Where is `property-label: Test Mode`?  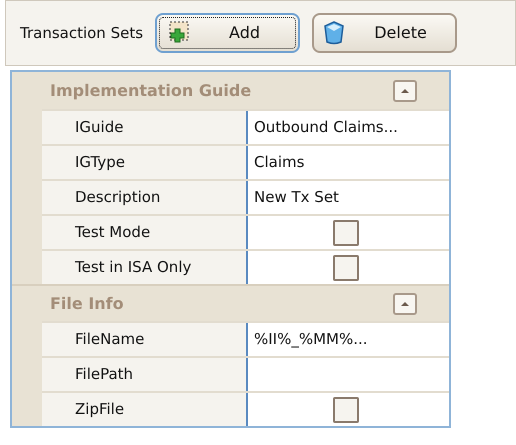 property-label: Test Mode is located at coordinates (145, 232).